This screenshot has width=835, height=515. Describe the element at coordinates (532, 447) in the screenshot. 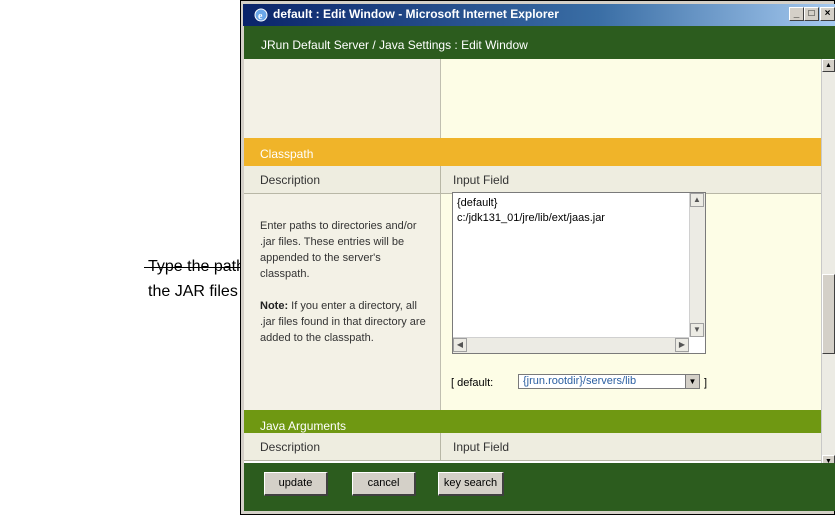

I see `java-arguments-column-headers: Description Input Field` at that location.